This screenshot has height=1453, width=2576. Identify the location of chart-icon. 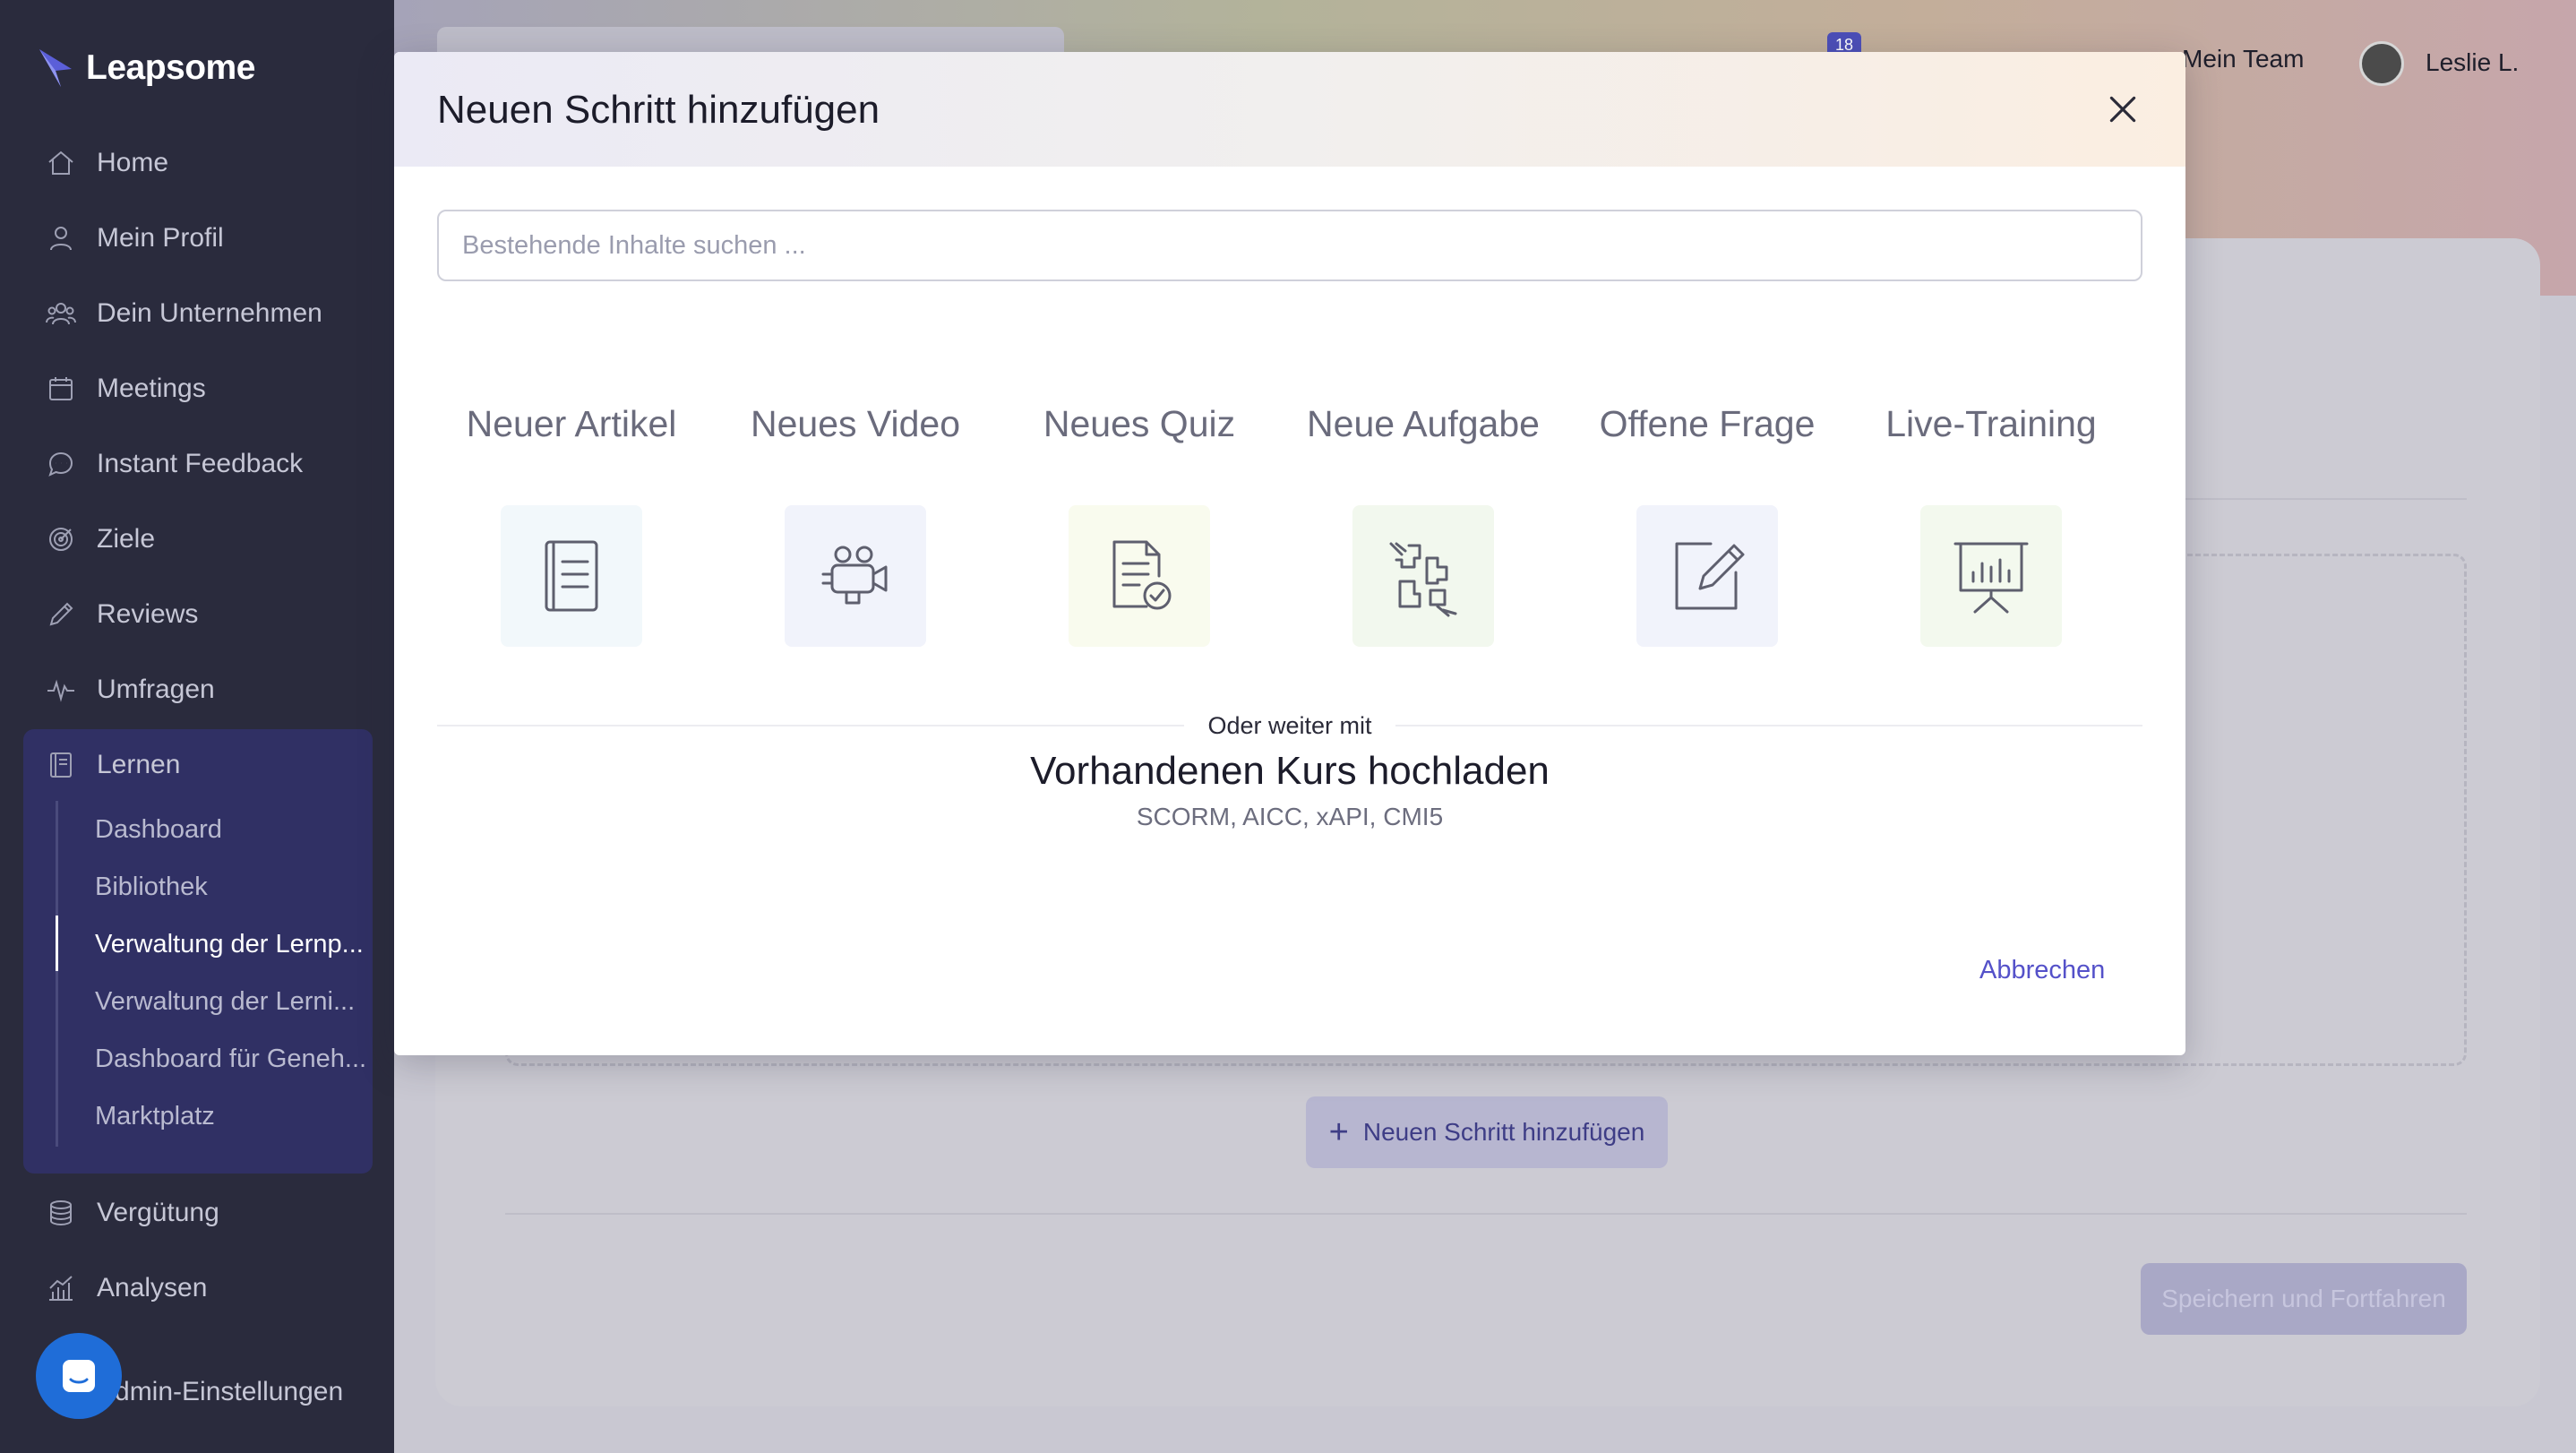
(61, 1288).